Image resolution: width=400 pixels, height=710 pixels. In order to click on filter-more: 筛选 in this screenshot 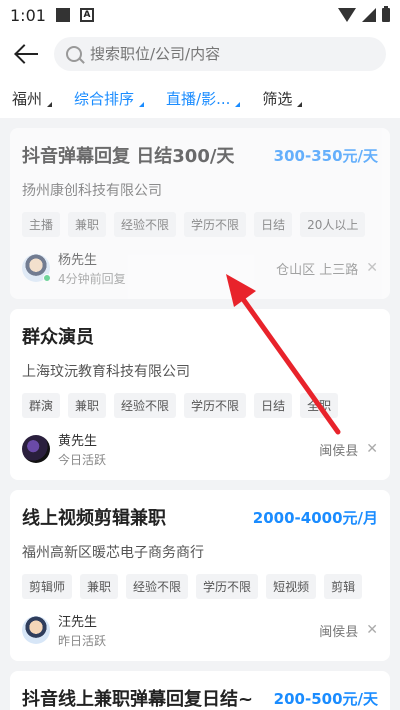, I will do `click(282, 98)`.